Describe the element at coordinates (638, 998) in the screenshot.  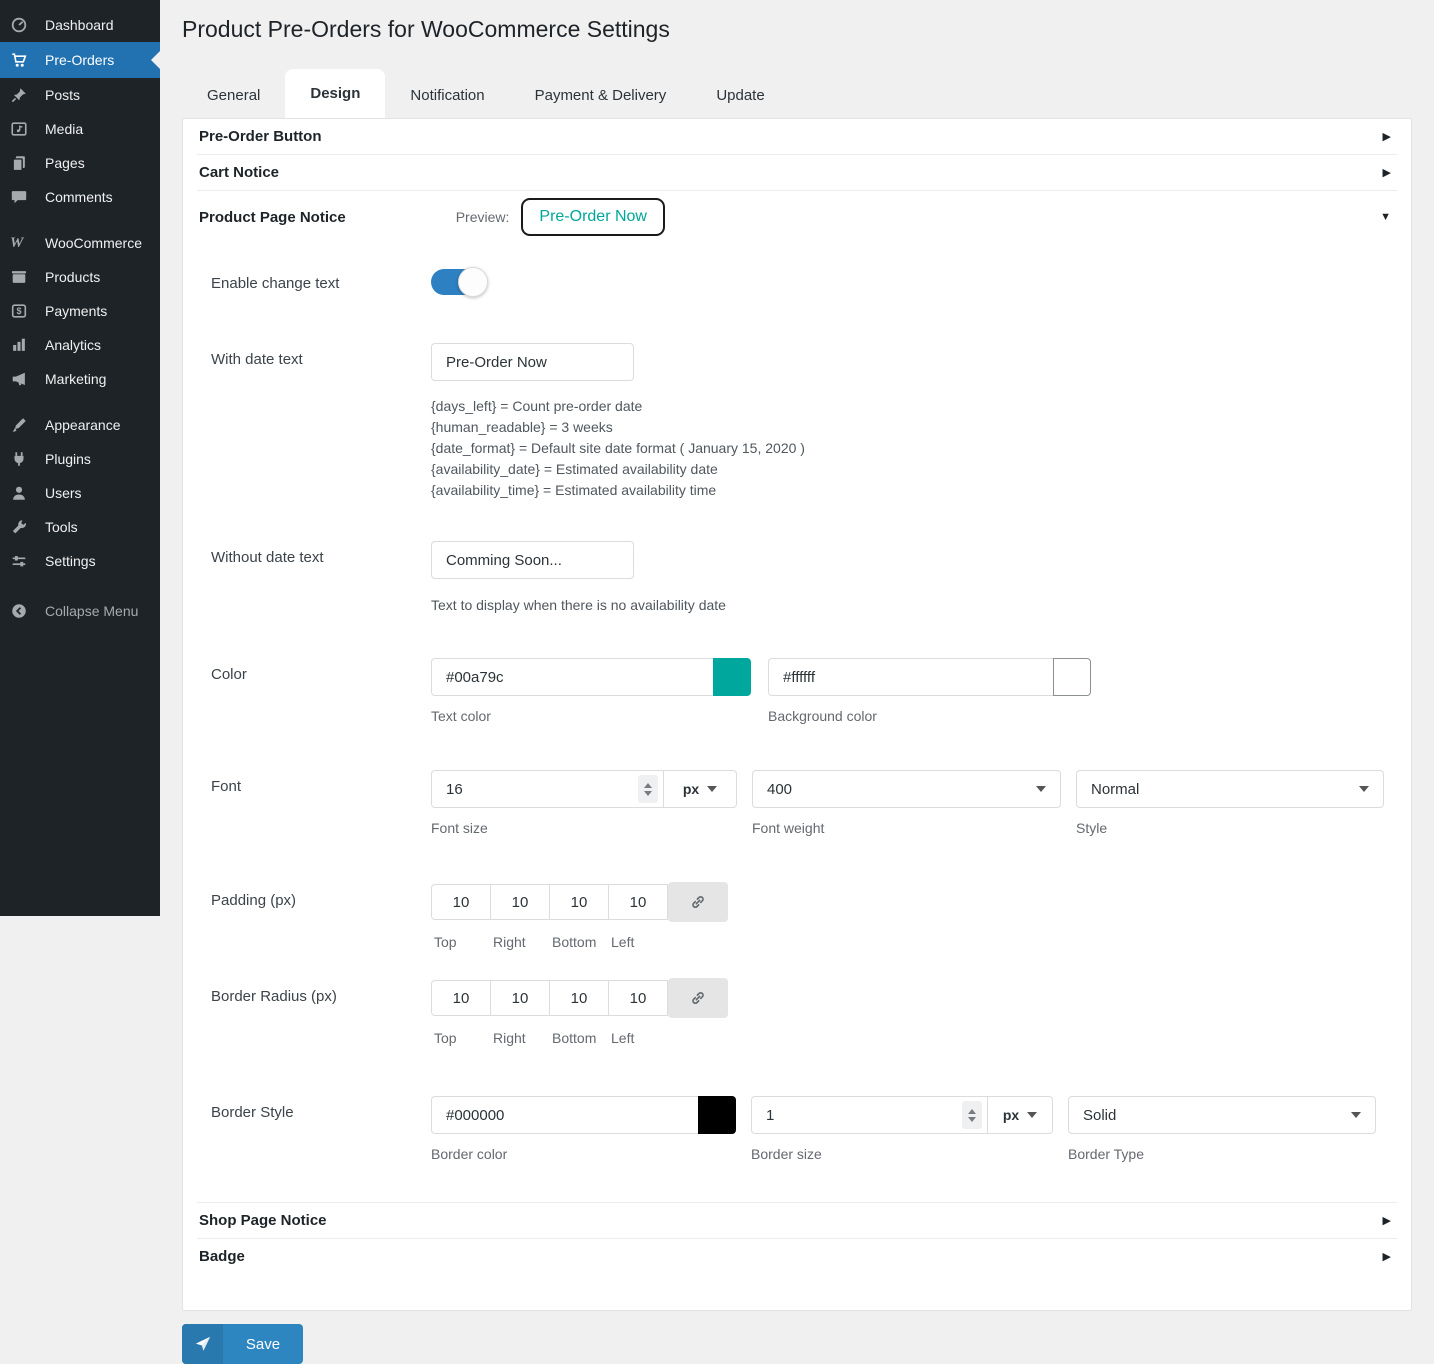
I see `radius-left-input` at that location.